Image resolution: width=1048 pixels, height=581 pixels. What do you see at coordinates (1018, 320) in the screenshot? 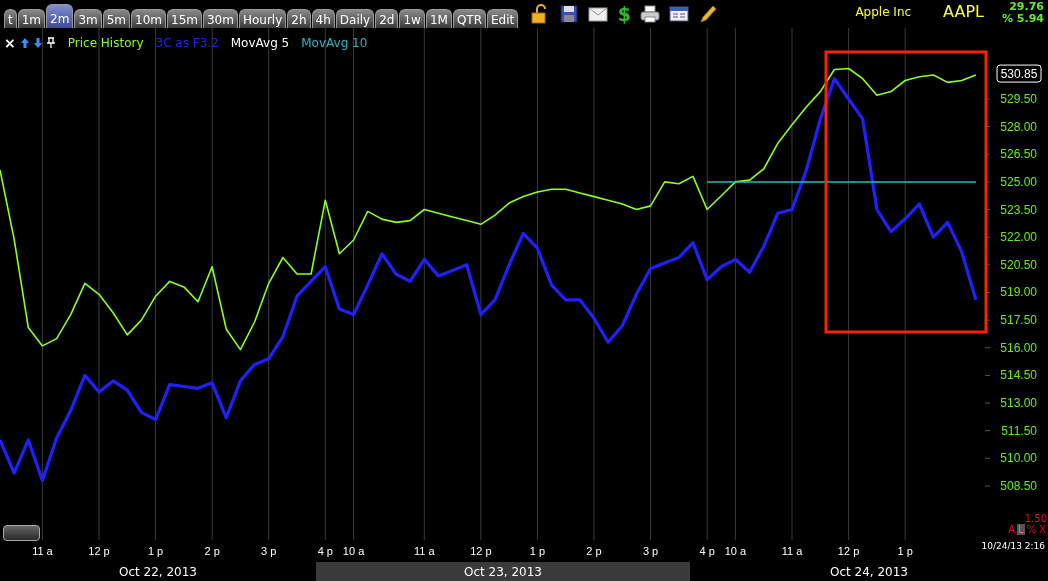
I see `axis-label: 517.50` at bounding box center [1018, 320].